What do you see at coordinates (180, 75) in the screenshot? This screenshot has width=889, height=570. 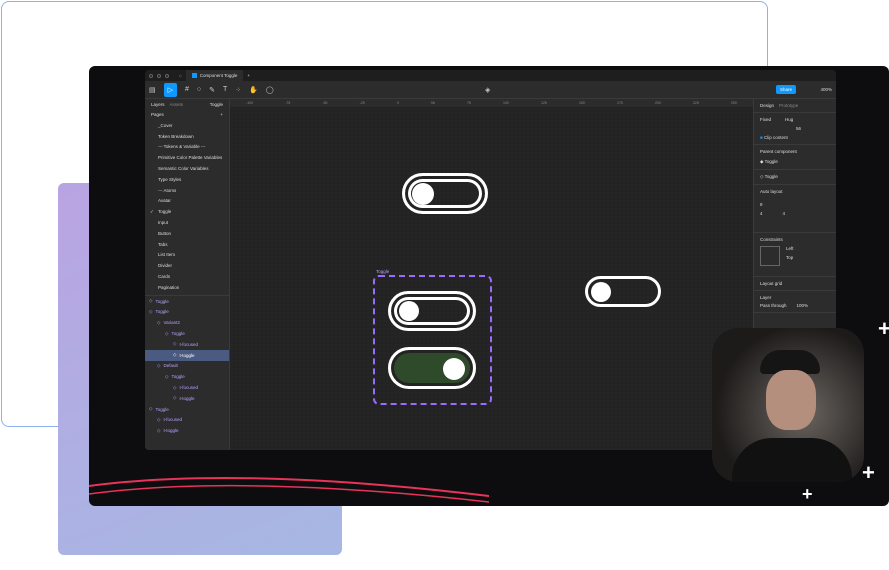 I see `home-icon: ⌂` at bounding box center [180, 75].